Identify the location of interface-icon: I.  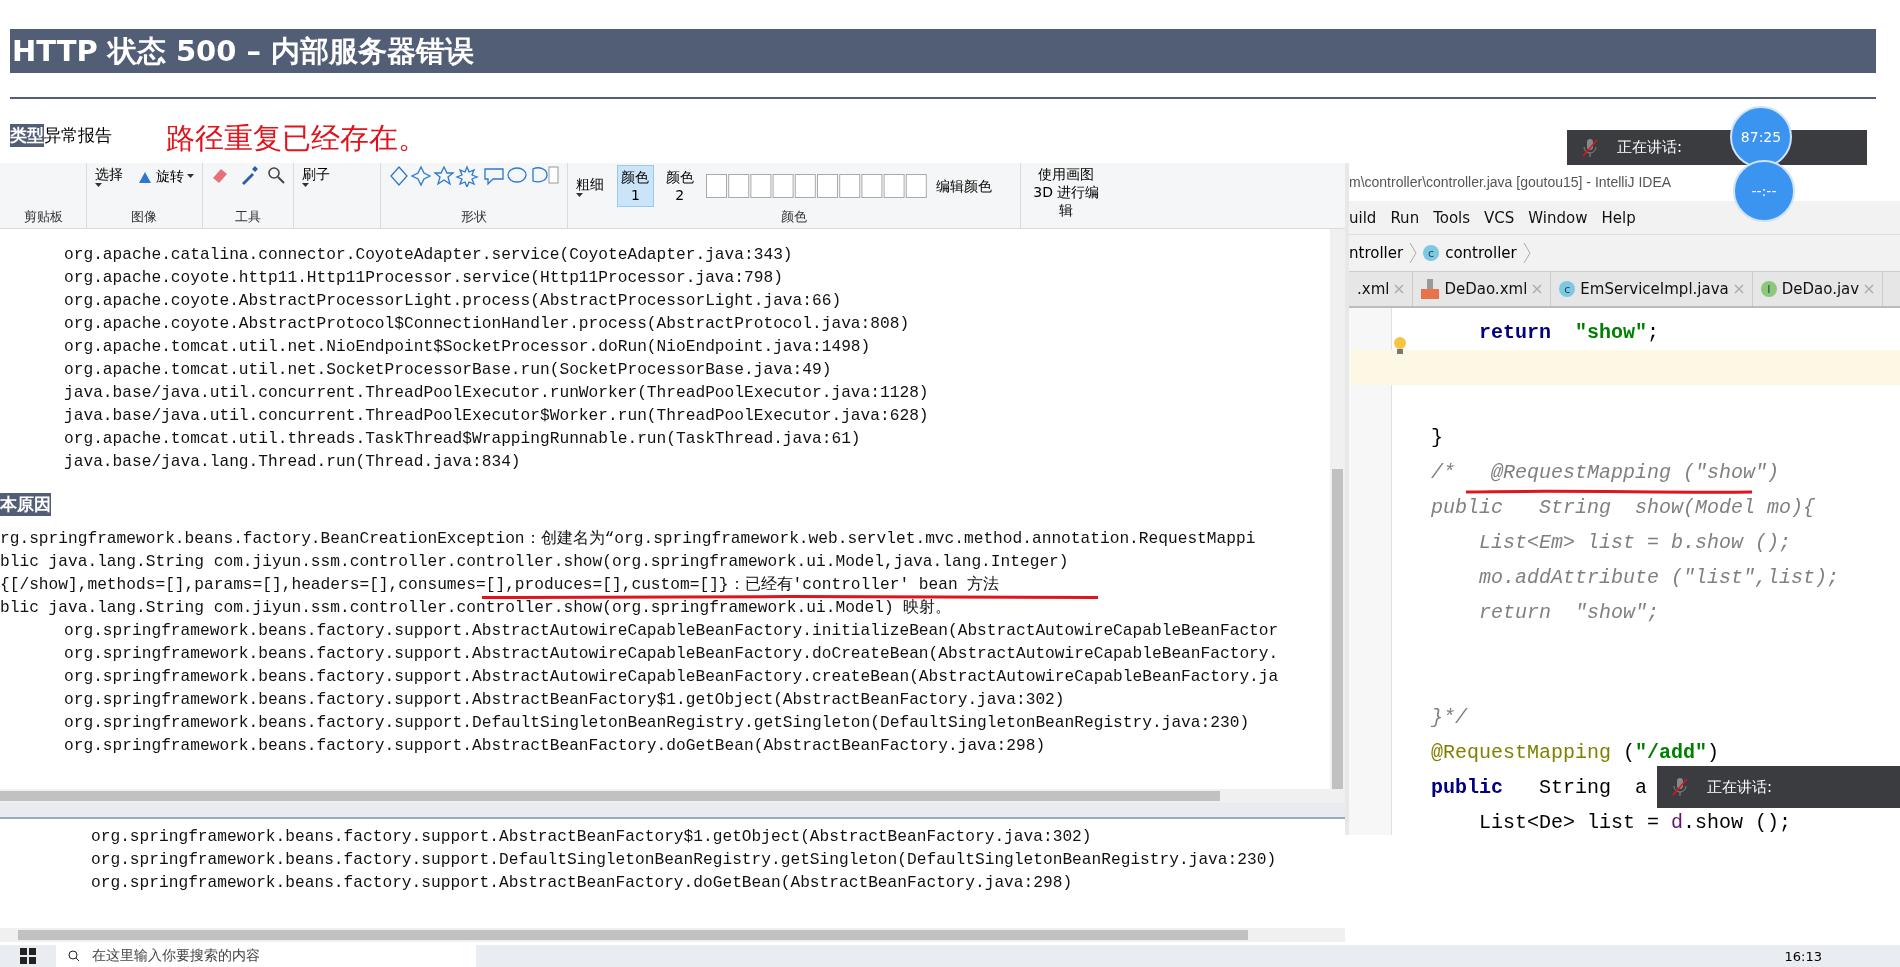
(1768, 289).